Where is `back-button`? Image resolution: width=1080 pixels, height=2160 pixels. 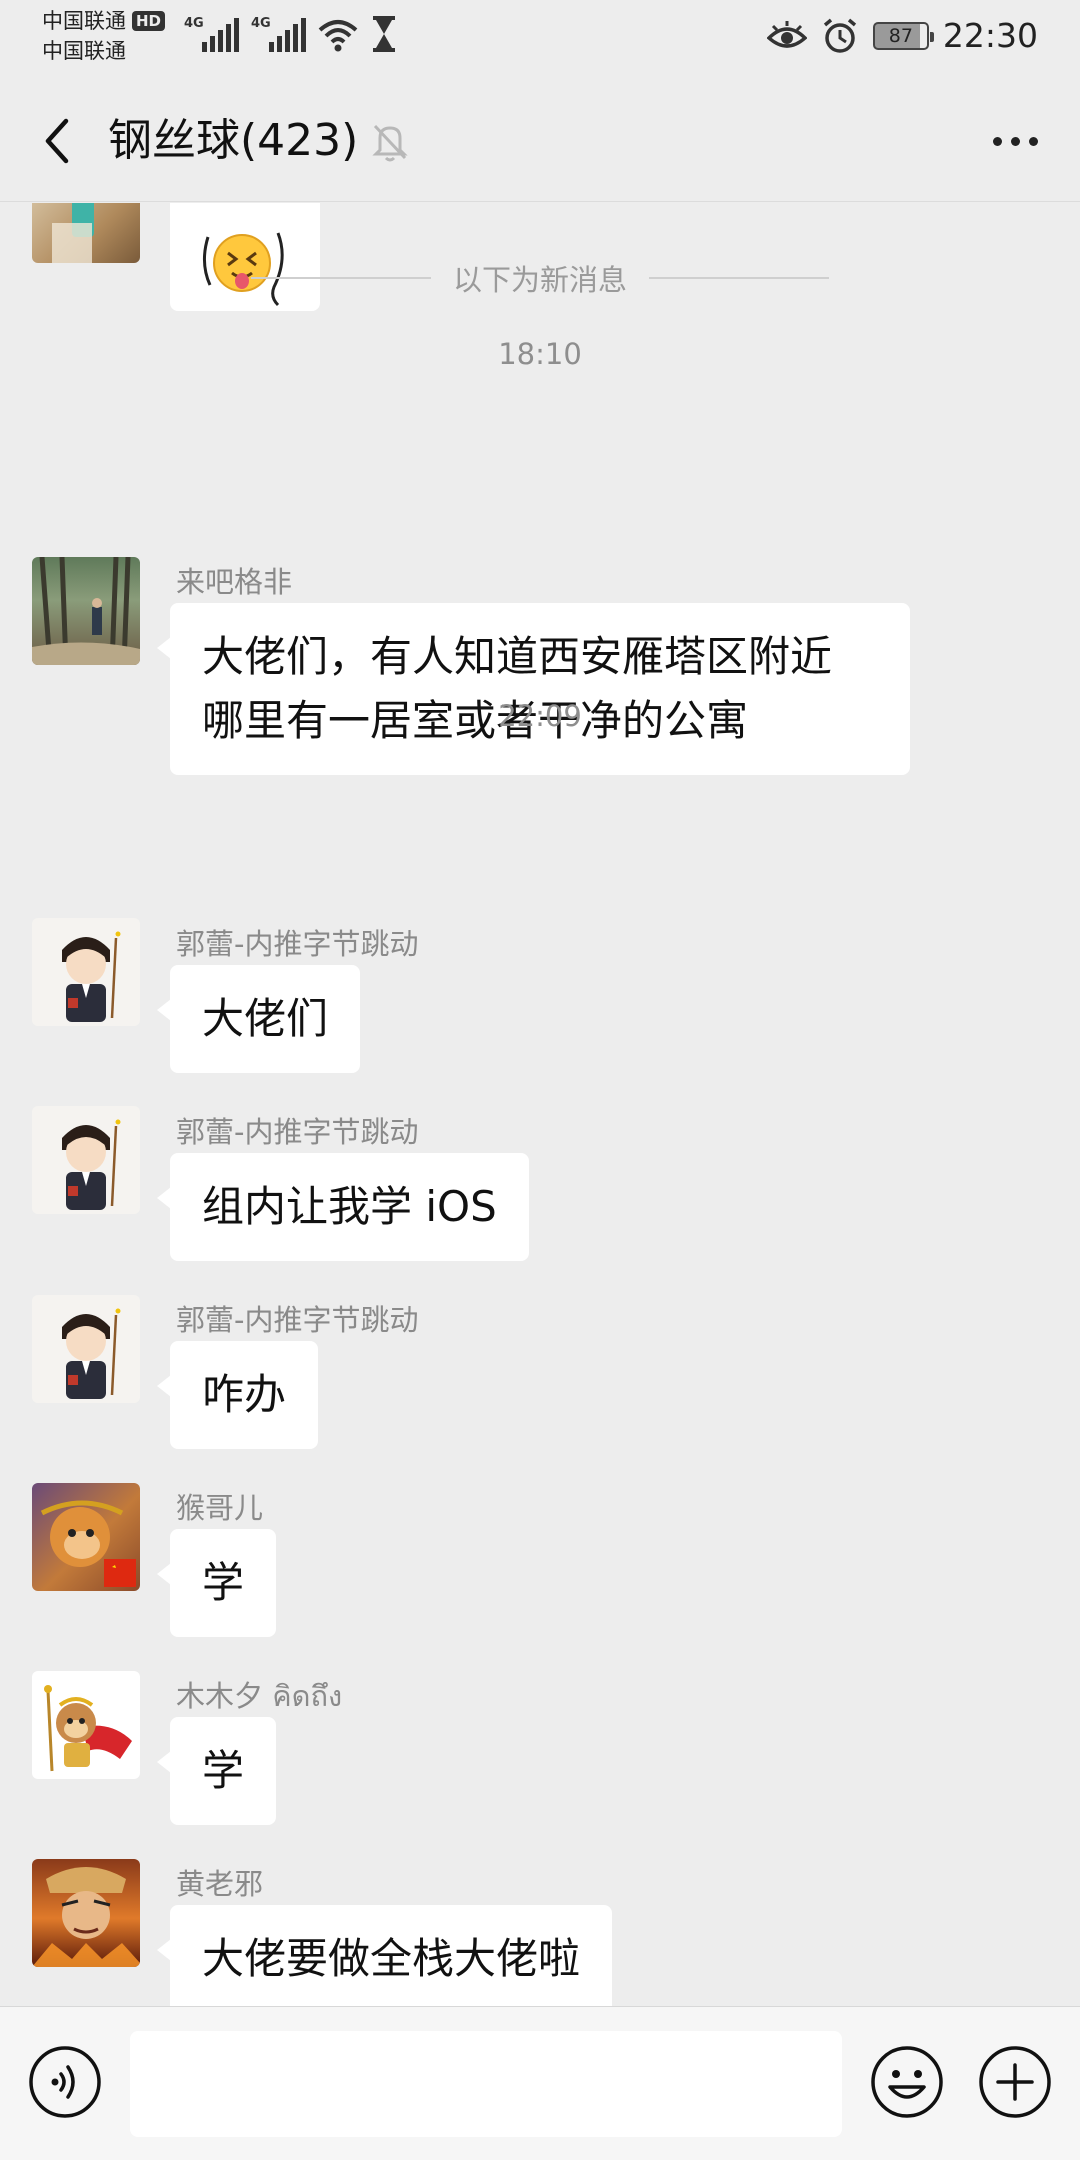 back-button is located at coordinates (57, 141).